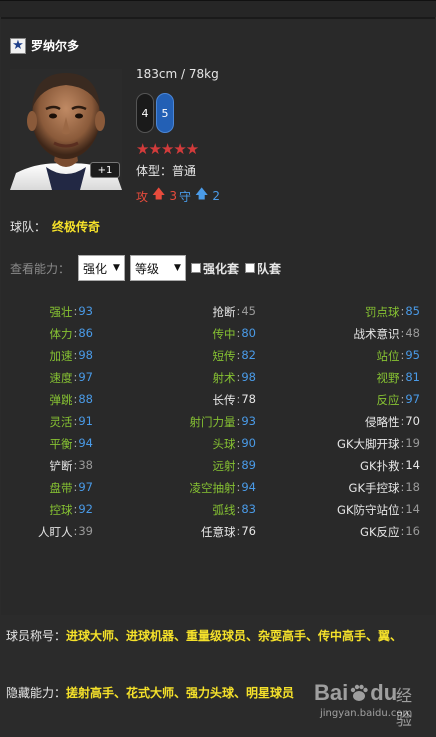 Image resolution: width=436 pixels, height=737 pixels. Describe the element at coordinates (203, 444) in the screenshot. I see `stat-item: 头球:90` at that location.